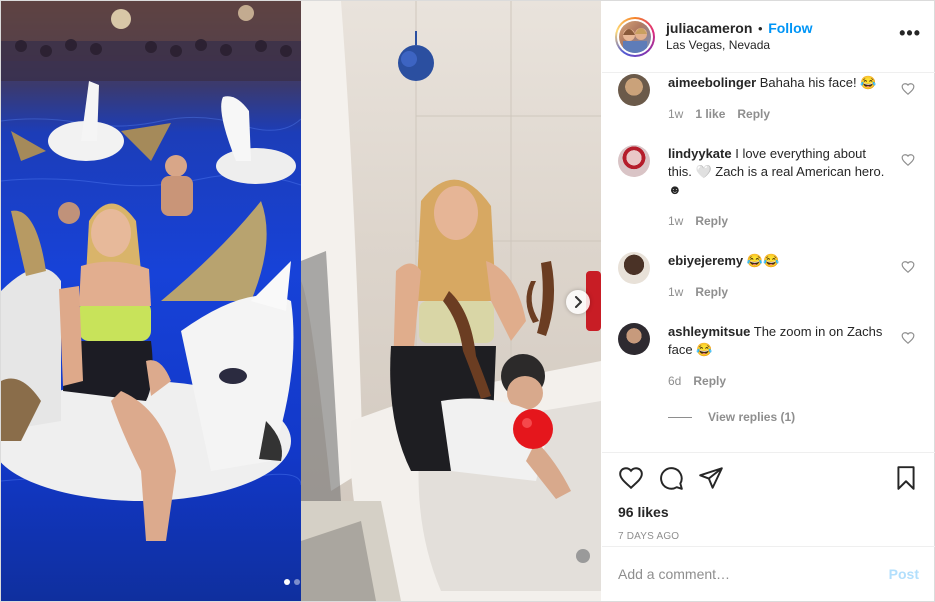 The height and width of the screenshot is (602, 935). What do you see at coordinates (705, 260) in the screenshot?
I see `comment-username: ebiyejeremy` at bounding box center [705, 260].